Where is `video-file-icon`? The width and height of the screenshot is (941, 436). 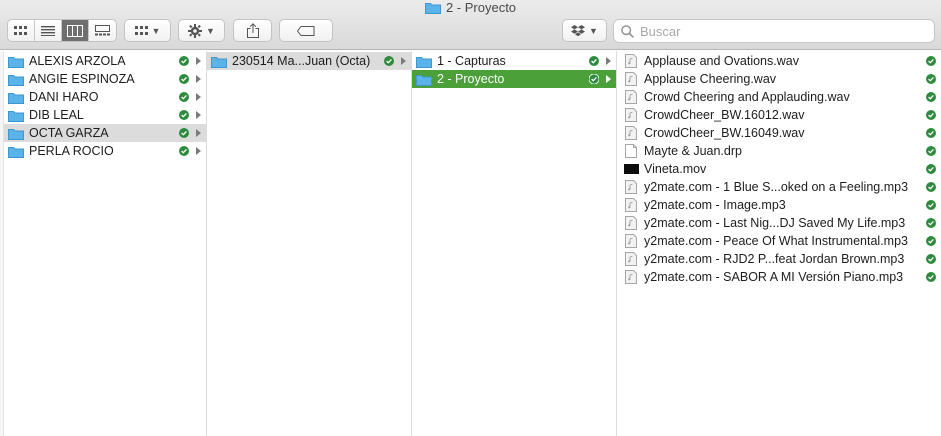
video-file-icon is located at coordinates (631, 169).